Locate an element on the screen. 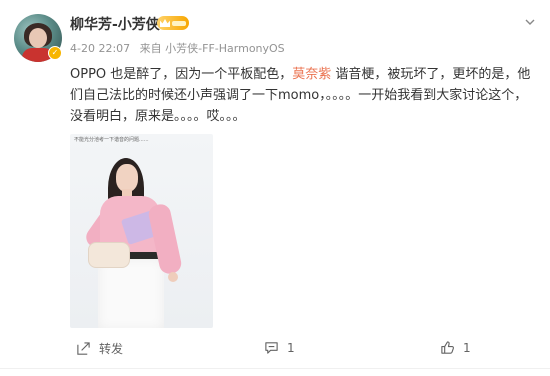  forward-label: 转发 is located at coordinates (111, 349).